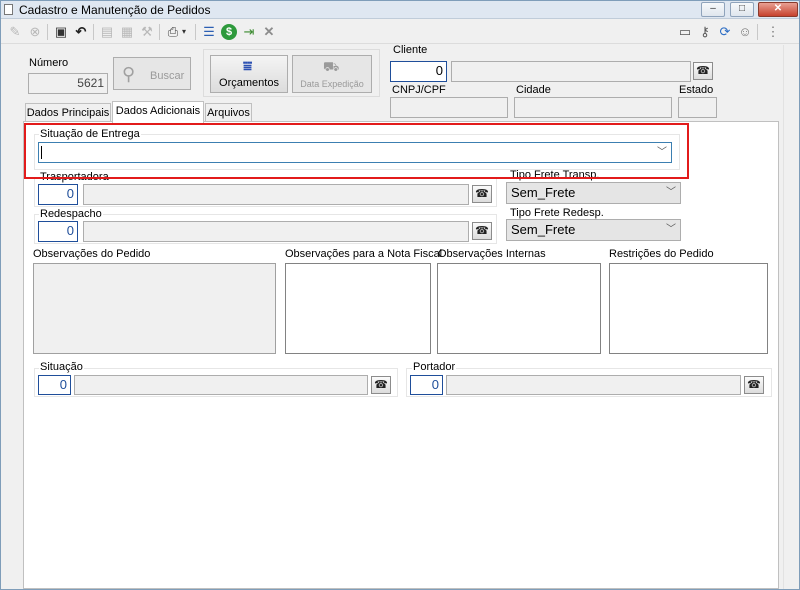 The image size is (800, 590). I want to click on redespacho-code-field: 0, so click(58, 231).